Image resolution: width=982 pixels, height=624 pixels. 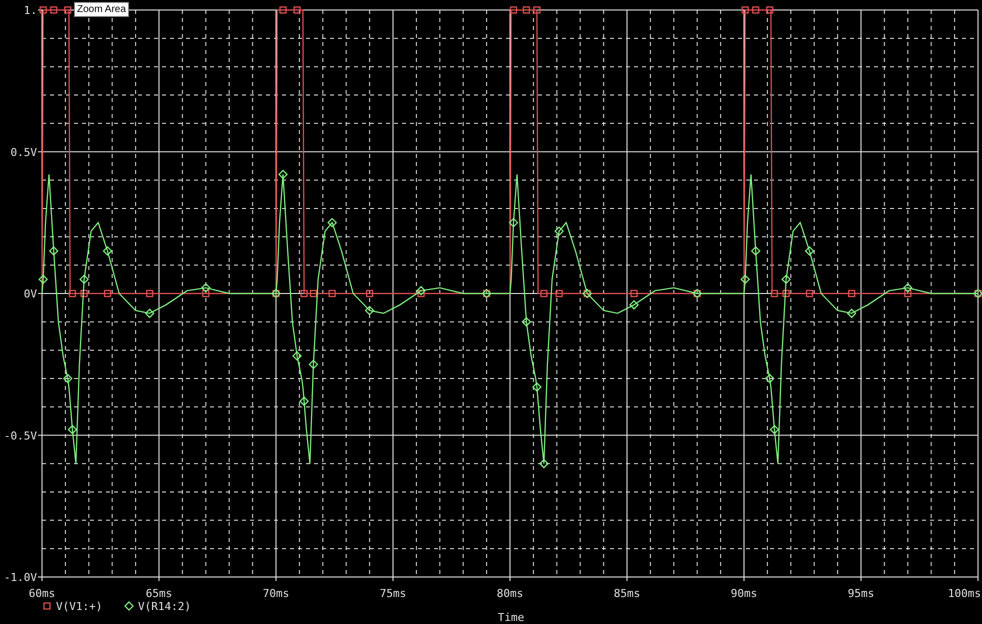 I want to click on legend-label: V(V1:+), so click(x=79, y=606).